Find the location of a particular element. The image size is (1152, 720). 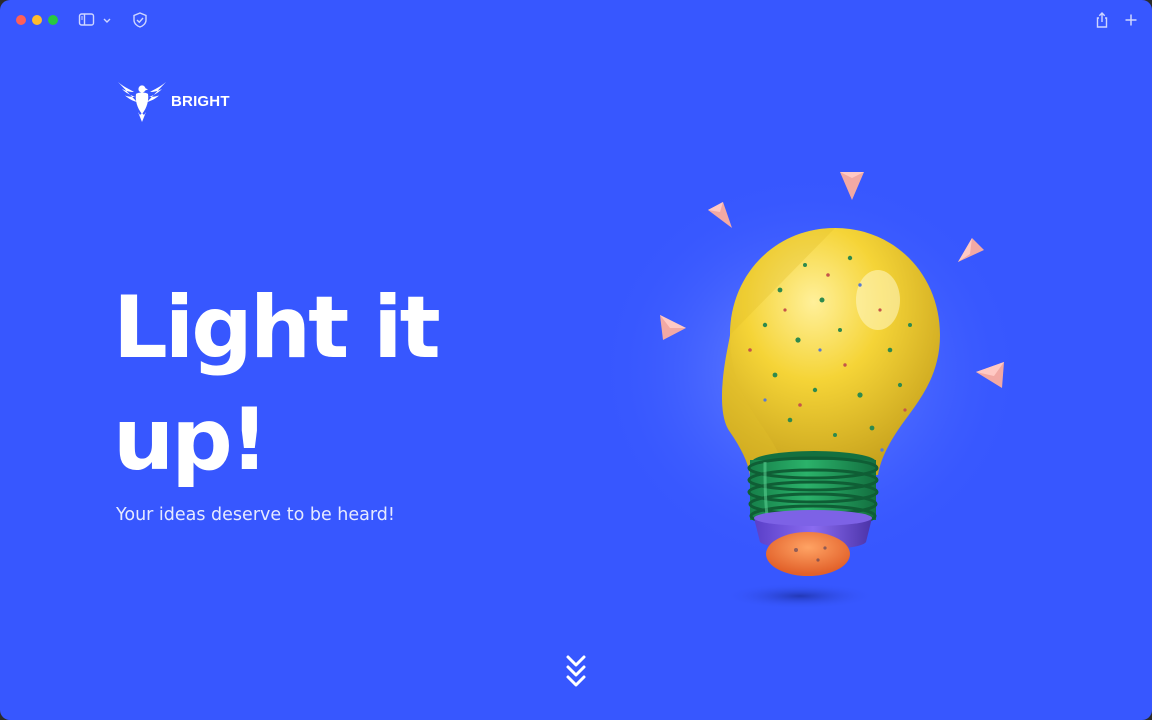

hero-tagline: Your ideas deserve to be heard! is located at coordinates (255, 515).